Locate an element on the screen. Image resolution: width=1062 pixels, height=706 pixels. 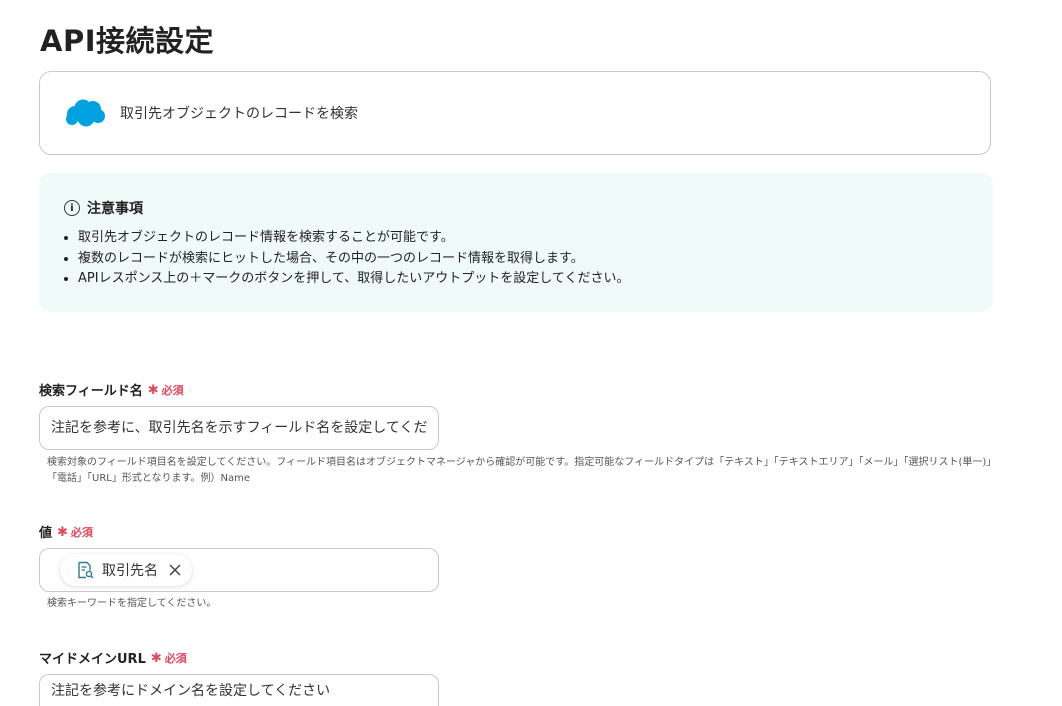
search-field-label: 検索フィールド名 ✱ 必須 is located at coordinates (111, 390).